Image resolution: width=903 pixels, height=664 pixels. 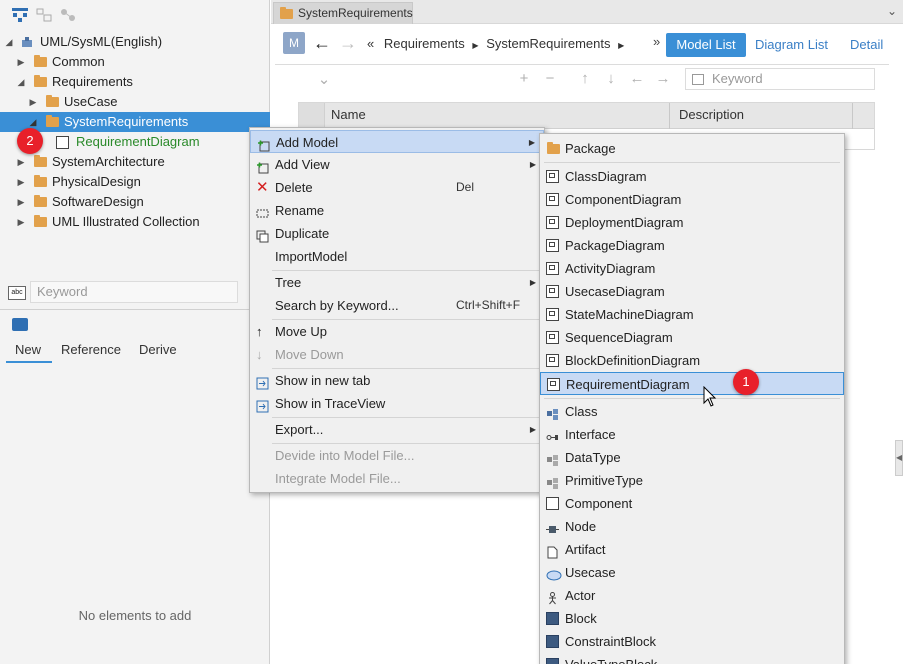 What do you see at coordinates (692, 176) in the screenshot?
I see `submenu-classdiagram: ClassDiagram` at bounding box center [692, 176].